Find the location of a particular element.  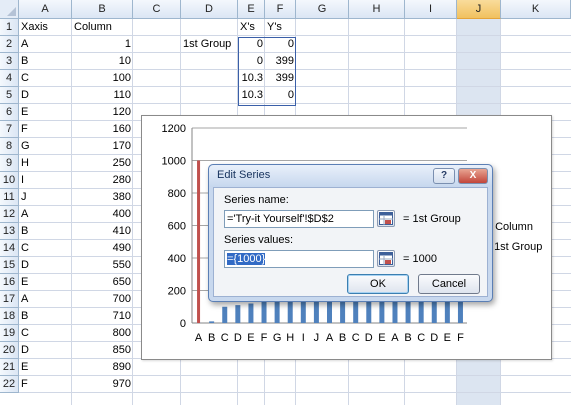

row-header-20: 20 is located at coordinates (9, 350).